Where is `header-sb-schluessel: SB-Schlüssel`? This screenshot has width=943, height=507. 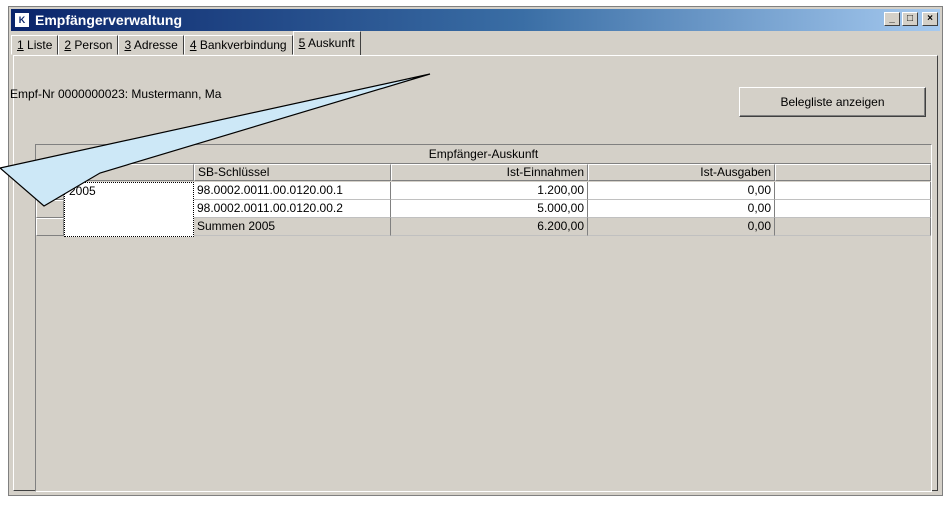 header-sb-schluessel: SB-Schlüssel is located at coordinates (292, 172).